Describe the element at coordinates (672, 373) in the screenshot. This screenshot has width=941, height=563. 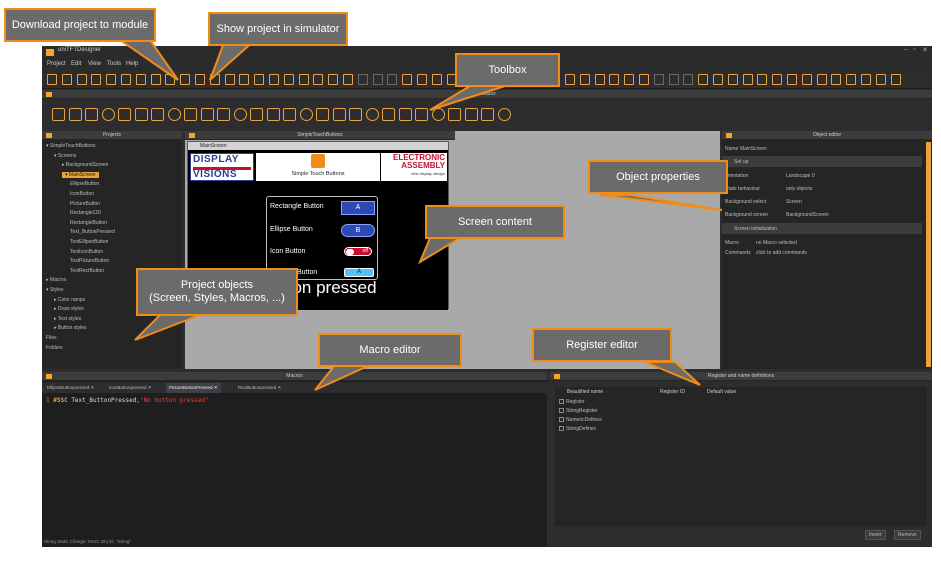
I see `pointer-register-editor` at that location.